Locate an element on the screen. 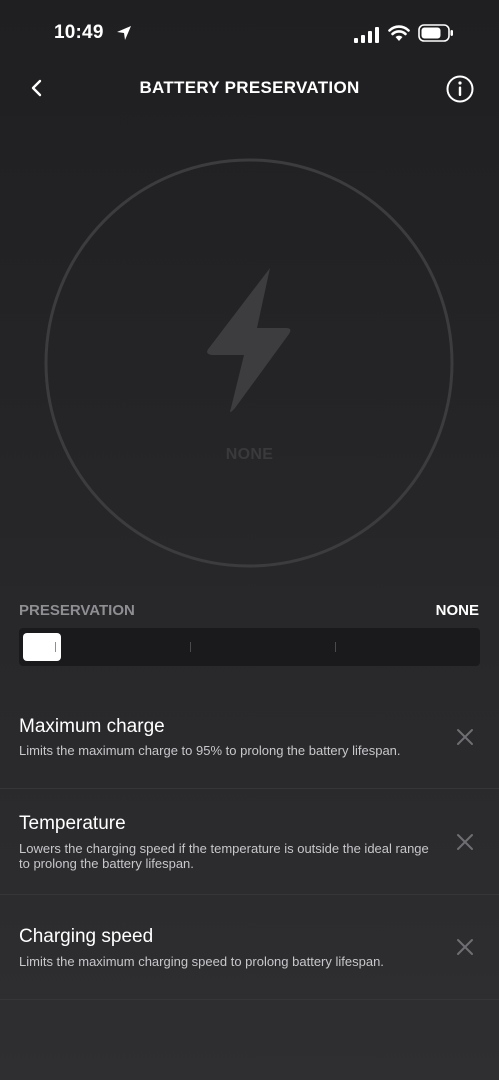 This screenshot has width=499, height=1080. slider-thumb is located at coordinates (42, 647).